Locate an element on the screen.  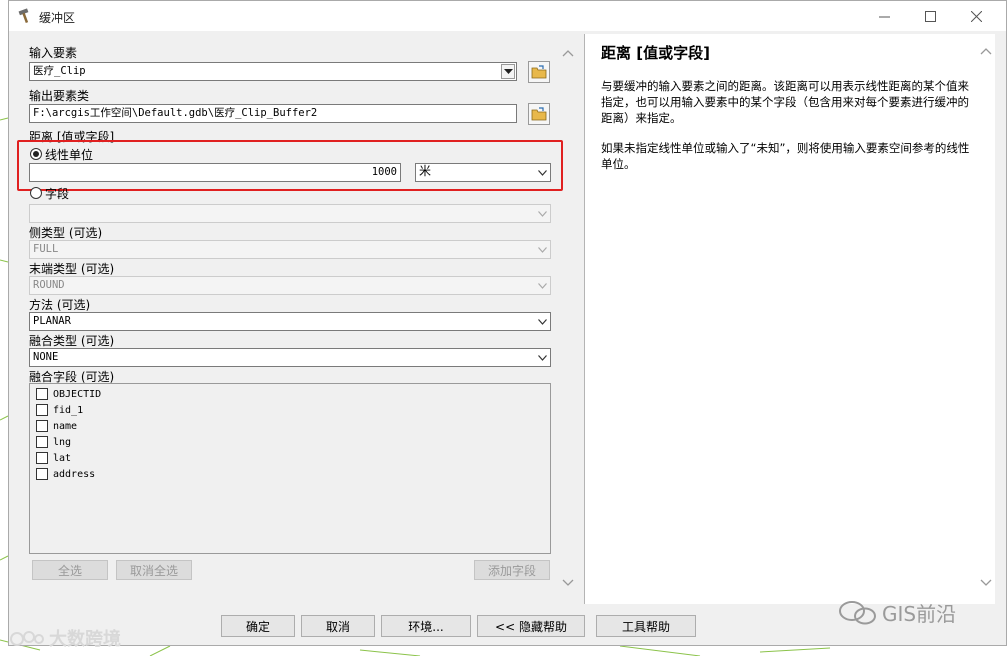
method-label: 方法 (可选) is located at coordinates (60, 305).